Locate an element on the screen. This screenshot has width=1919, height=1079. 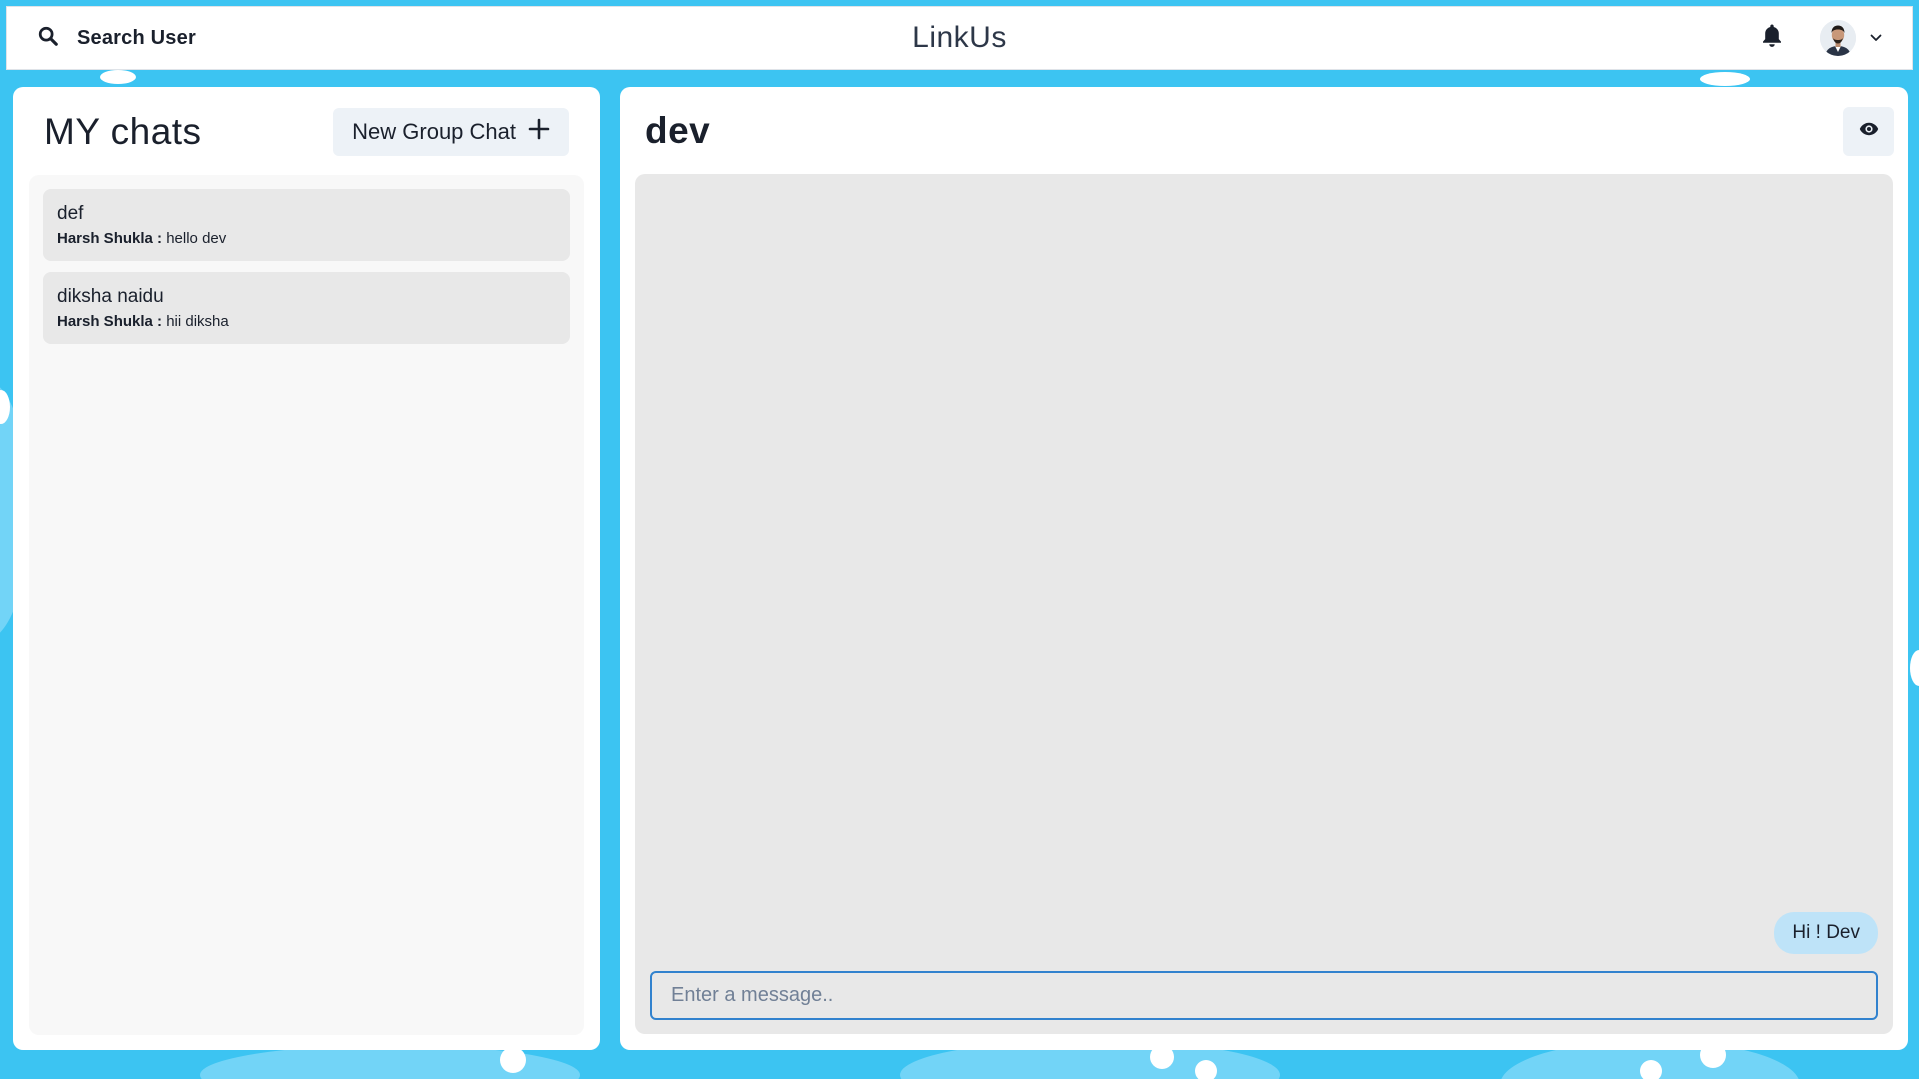
search-user-label: Search User is located at coordinates (136, 37).